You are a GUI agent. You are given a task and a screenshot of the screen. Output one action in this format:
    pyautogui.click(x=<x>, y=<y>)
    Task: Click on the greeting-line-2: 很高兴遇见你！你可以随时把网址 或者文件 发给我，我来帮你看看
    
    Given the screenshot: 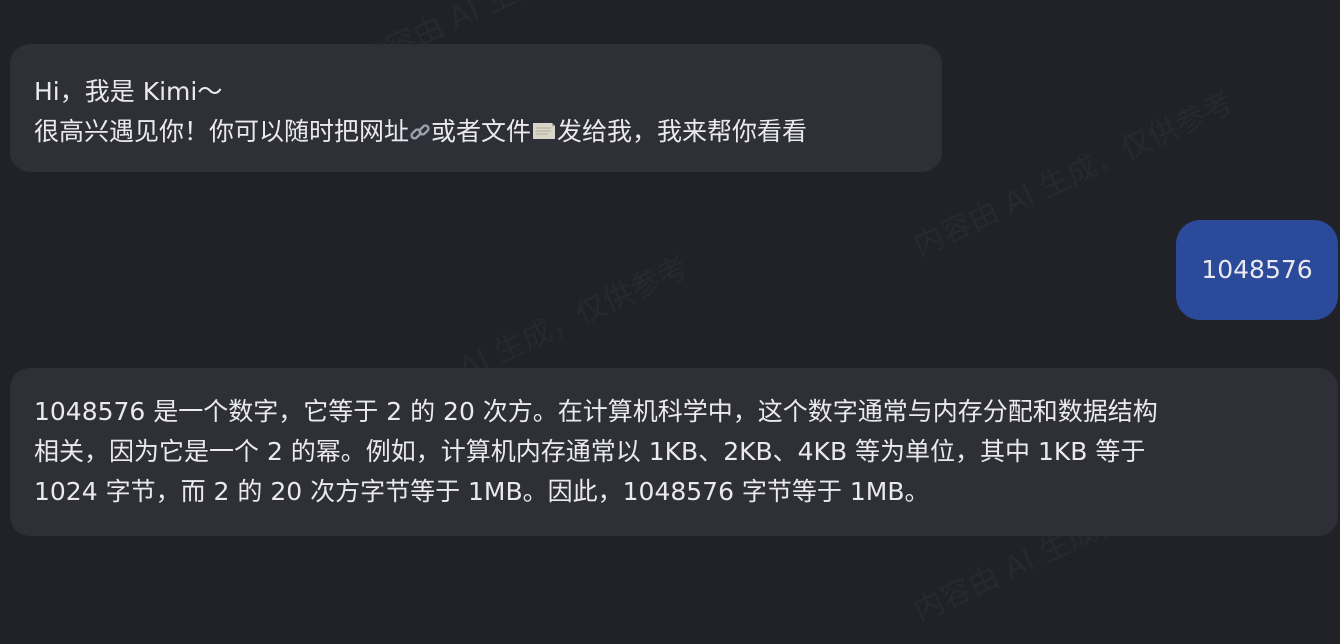 What is the action you would take?
    pyautogui.click(x=476, y=132)
    